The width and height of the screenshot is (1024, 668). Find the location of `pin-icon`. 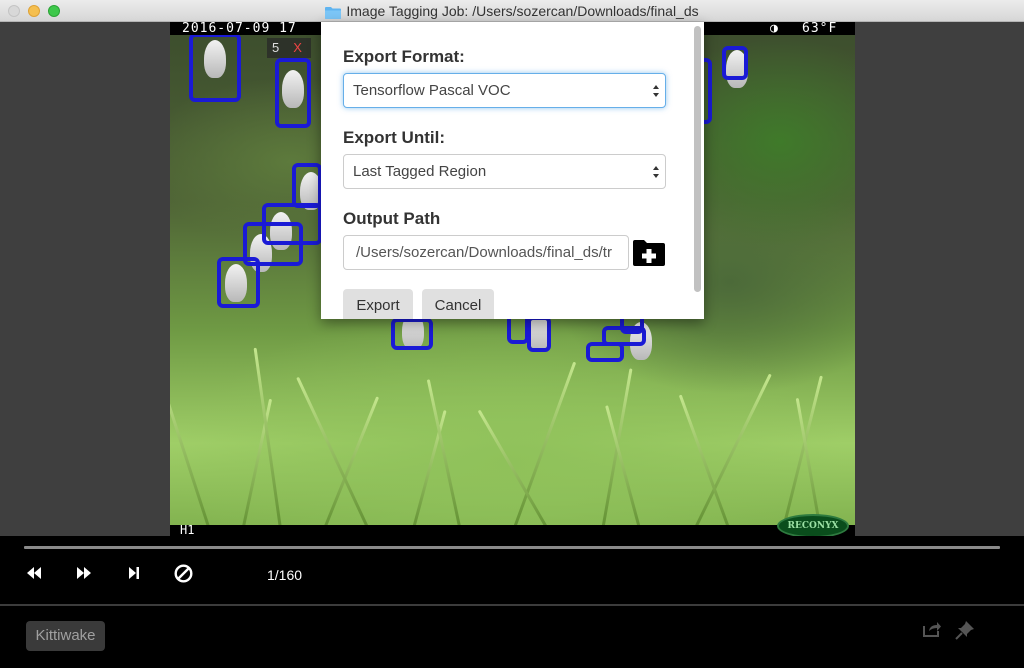

pin-icon is located at coordinates (965, 630).